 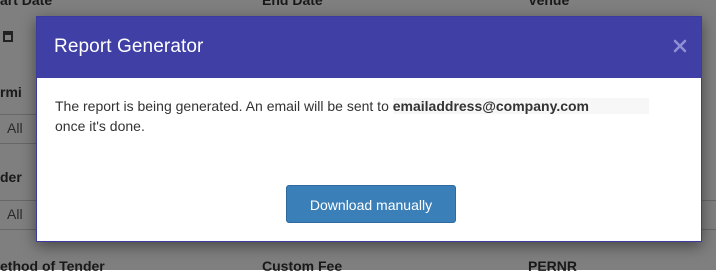 What do you see at coordinates (129, 46) in the screenshot?
I see `modal-title: Report Generator` at bounding box center [129, 46].